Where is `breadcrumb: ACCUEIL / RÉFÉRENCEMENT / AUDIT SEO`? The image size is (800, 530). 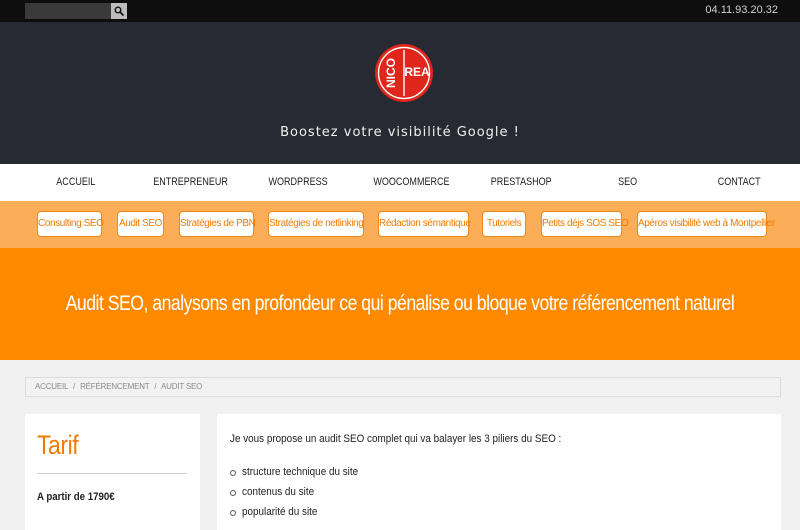
breadcrumb: ACCUEIL / RÉFÉRENCEMENT / AUDIT SEO is located at coordinates (403, 387).